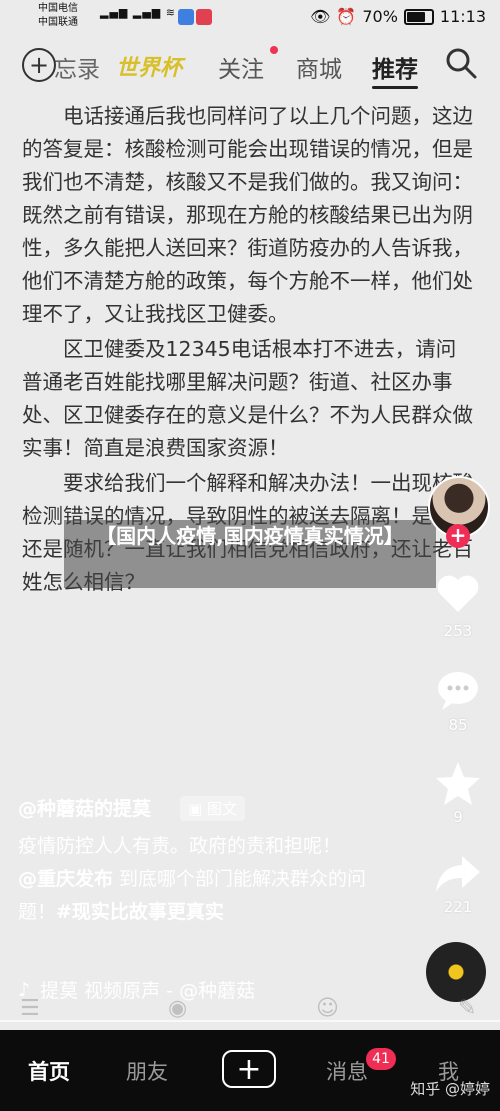  I want to click on carrier-2: 中国联通, so click(58, 22).